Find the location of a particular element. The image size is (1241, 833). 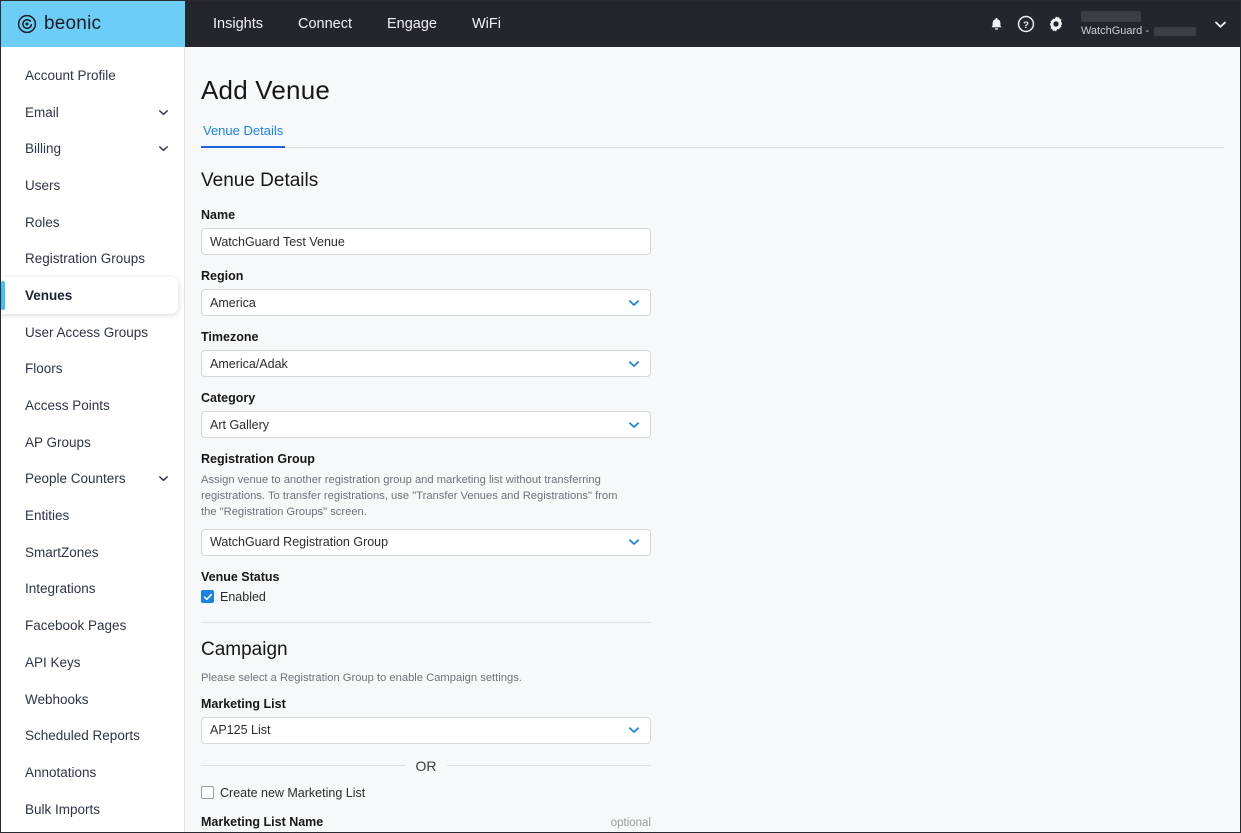

or-divider: OR is located at coordinates (426, 766).